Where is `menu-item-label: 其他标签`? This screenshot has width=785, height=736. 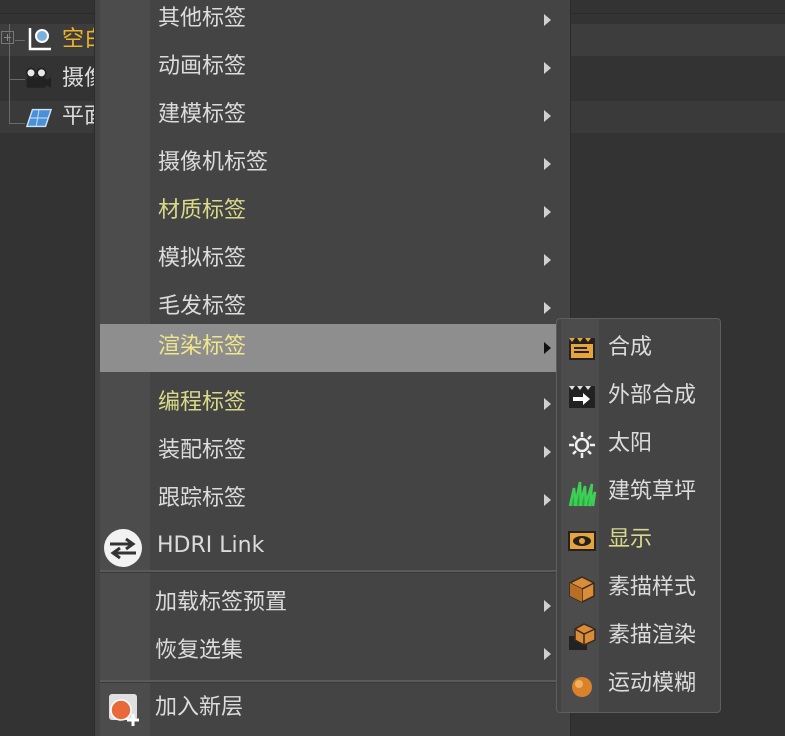
menu-item-label: 其他标签 is located at coordinates (202, 18).